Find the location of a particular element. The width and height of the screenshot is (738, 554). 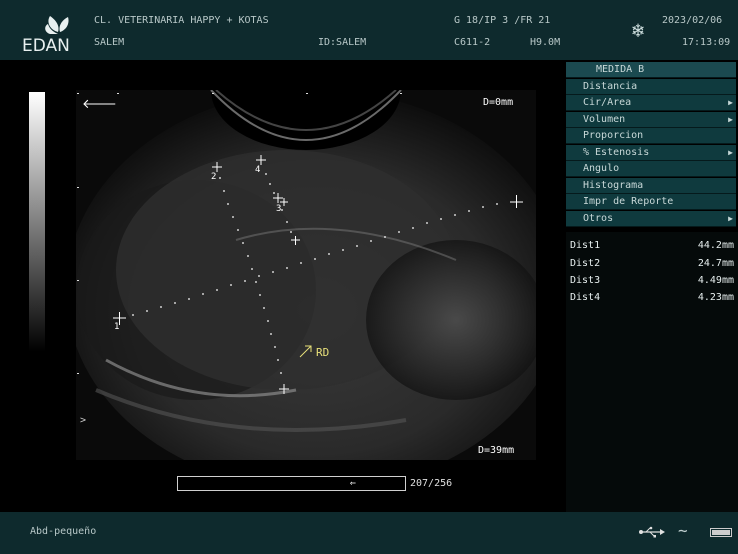

cine-bar: ⇐ is located at coordinates (291, 483).